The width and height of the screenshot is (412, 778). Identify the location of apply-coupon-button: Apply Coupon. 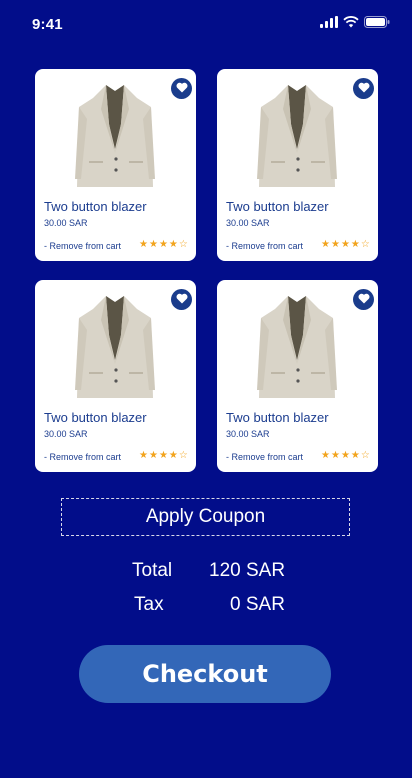
(205, 517).